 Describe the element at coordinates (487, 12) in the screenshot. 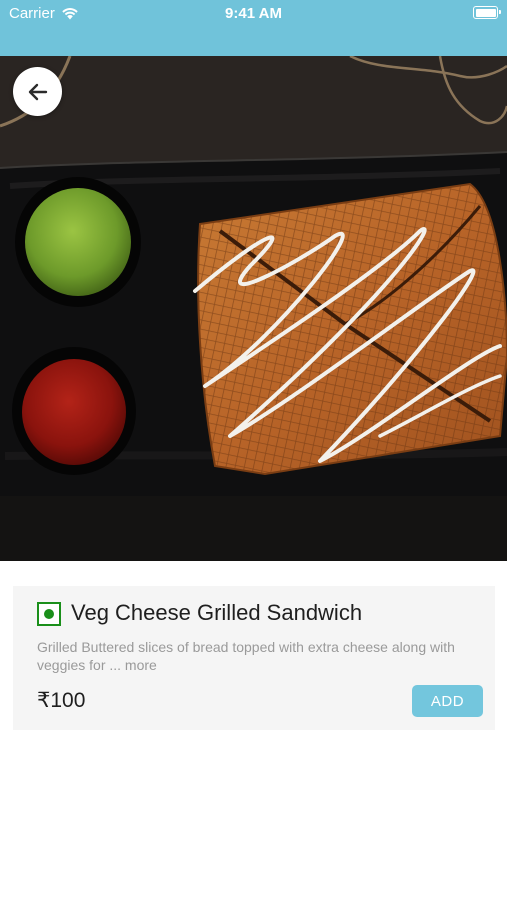

I see `battery-icon` at that location.